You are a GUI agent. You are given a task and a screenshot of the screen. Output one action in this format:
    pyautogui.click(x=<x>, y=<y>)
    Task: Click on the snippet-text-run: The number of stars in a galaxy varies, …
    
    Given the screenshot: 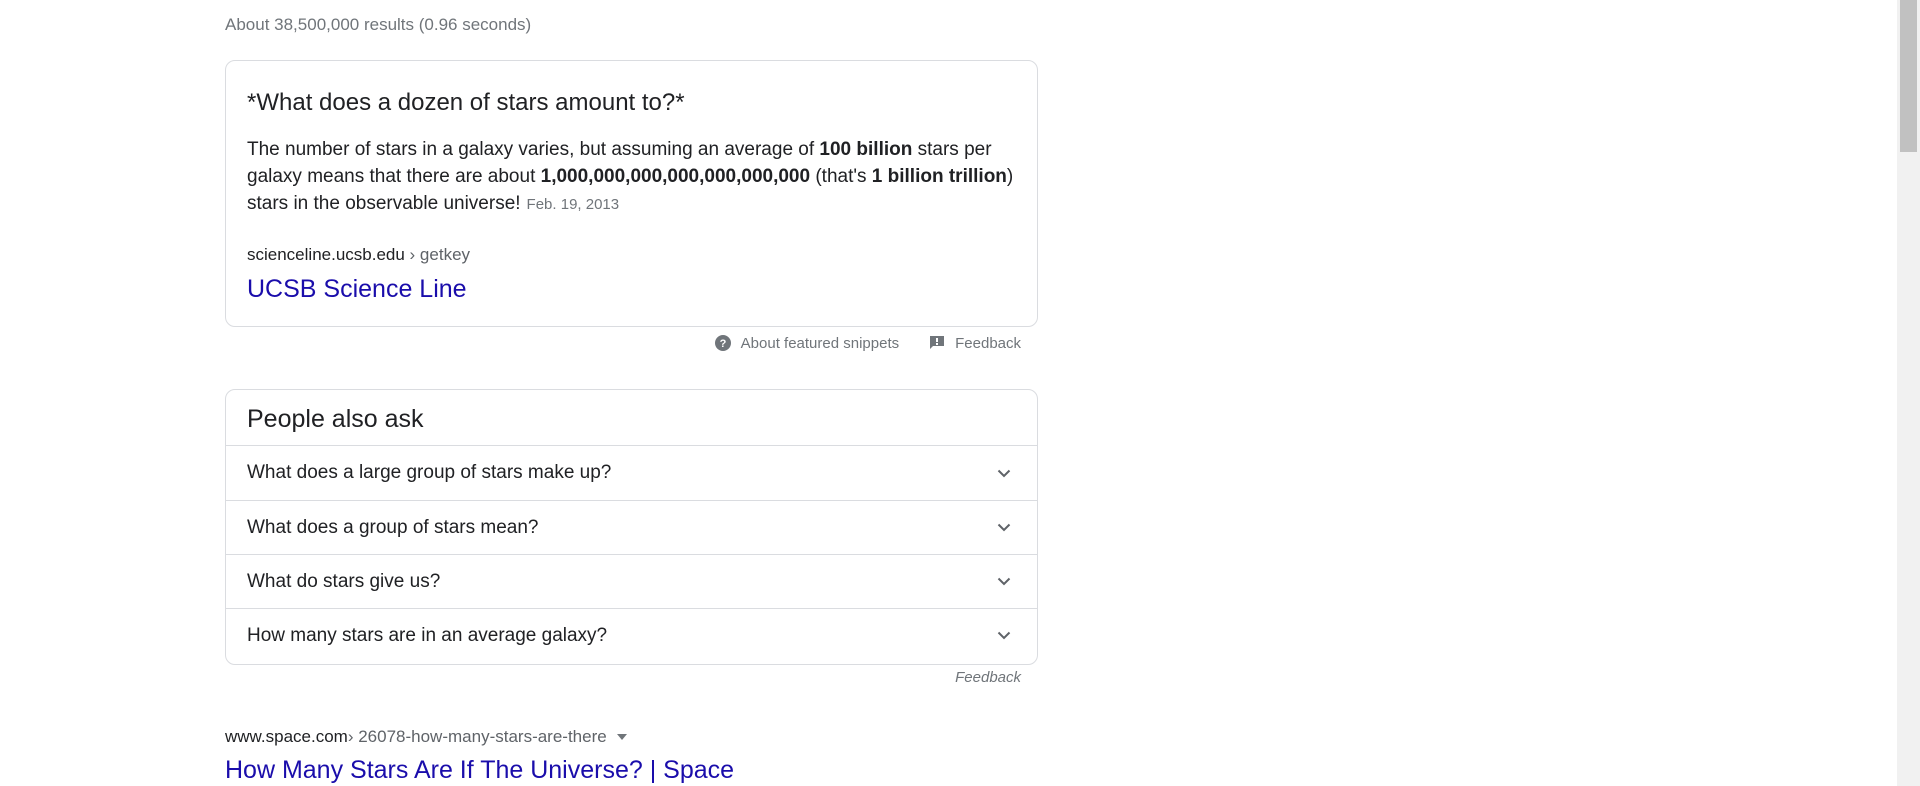 What is the action you would take?
    pyautogui.click(x=533, y=149)
    